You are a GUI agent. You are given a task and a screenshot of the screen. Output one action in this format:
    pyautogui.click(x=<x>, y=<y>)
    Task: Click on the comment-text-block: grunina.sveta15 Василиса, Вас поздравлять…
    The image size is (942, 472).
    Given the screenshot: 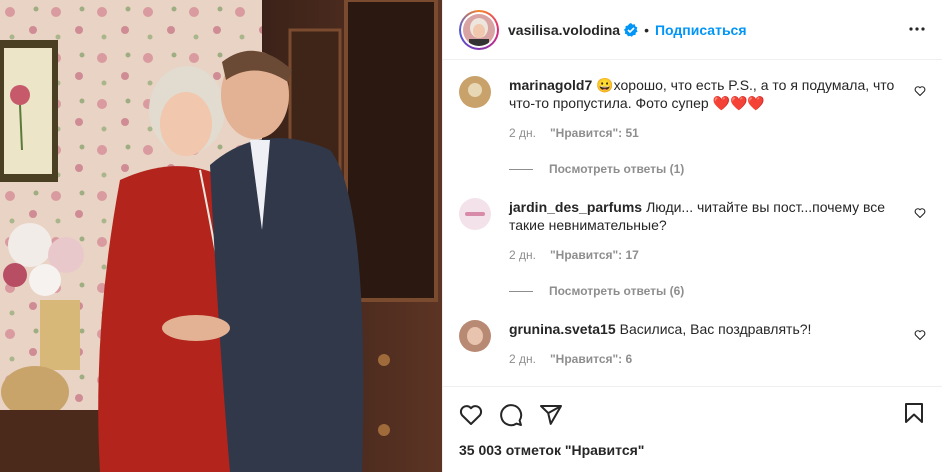 What is the action you would take?
    pyautogui.click(x=704, y=329)
    